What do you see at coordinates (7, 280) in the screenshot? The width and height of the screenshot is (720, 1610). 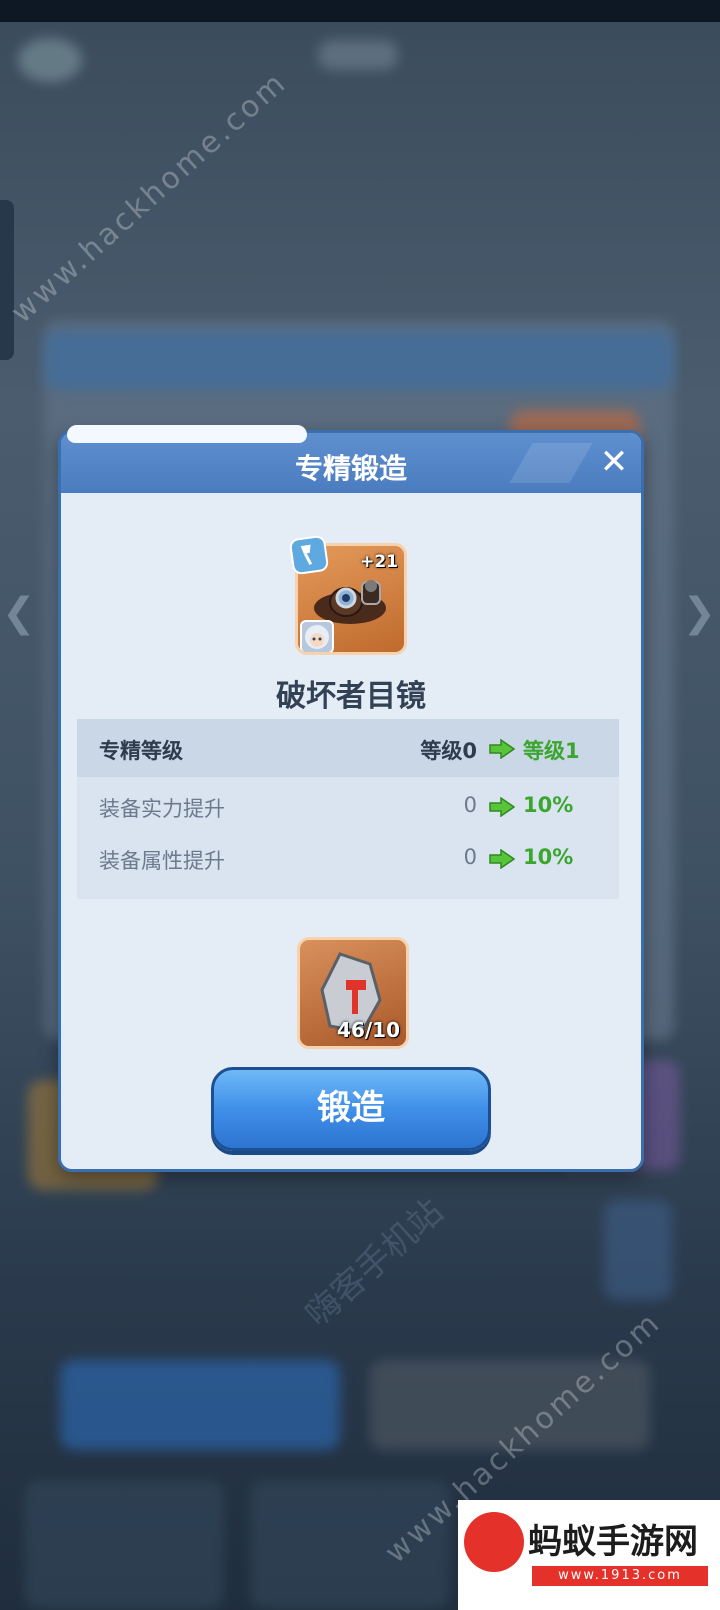 I see `background-edge-tab` at bounding box center [7, 280].